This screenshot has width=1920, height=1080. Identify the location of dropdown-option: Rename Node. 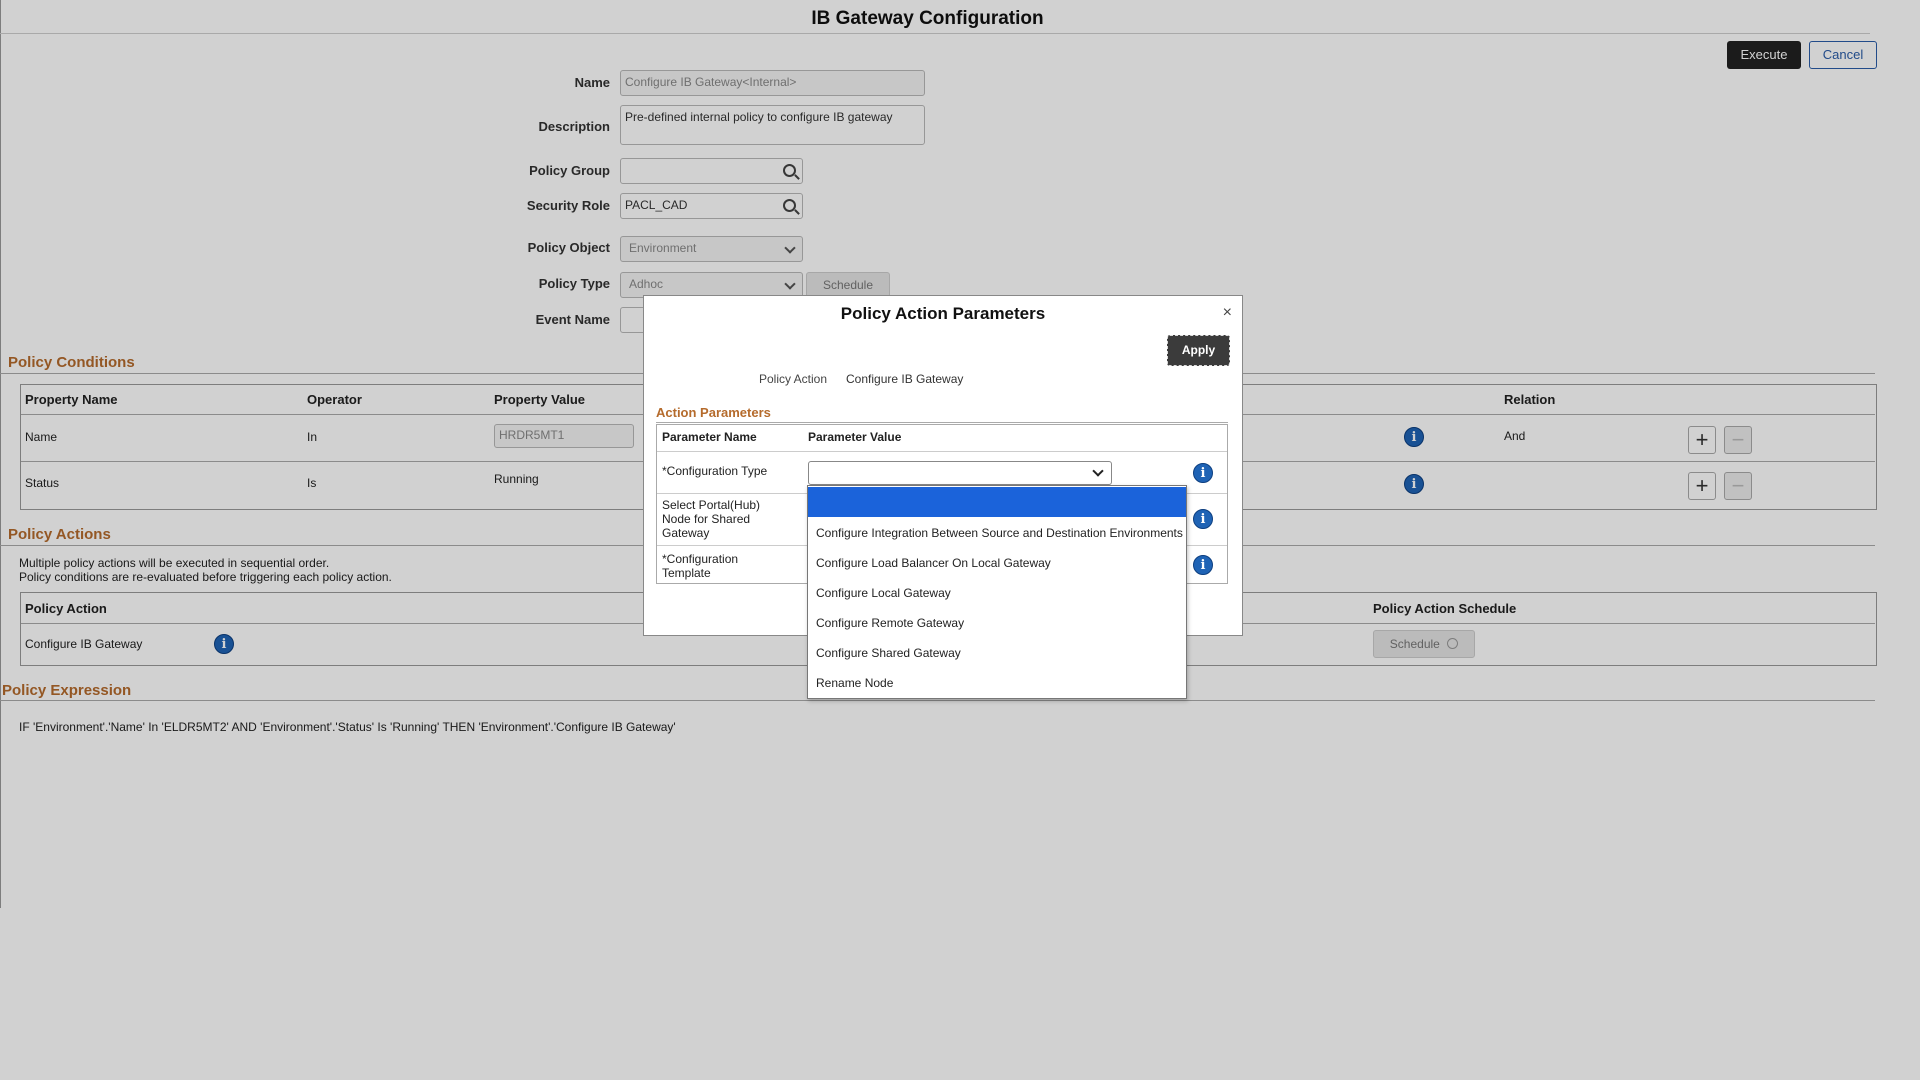
(997, 683).